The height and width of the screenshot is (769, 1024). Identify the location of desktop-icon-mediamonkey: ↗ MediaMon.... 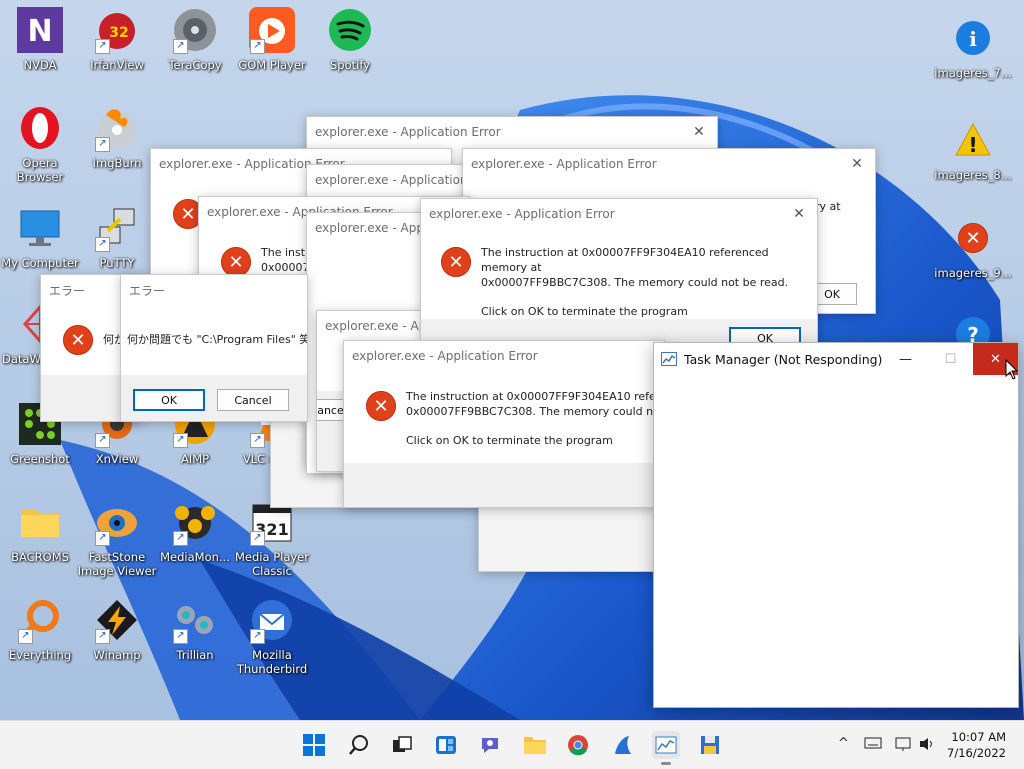
(195, 531).